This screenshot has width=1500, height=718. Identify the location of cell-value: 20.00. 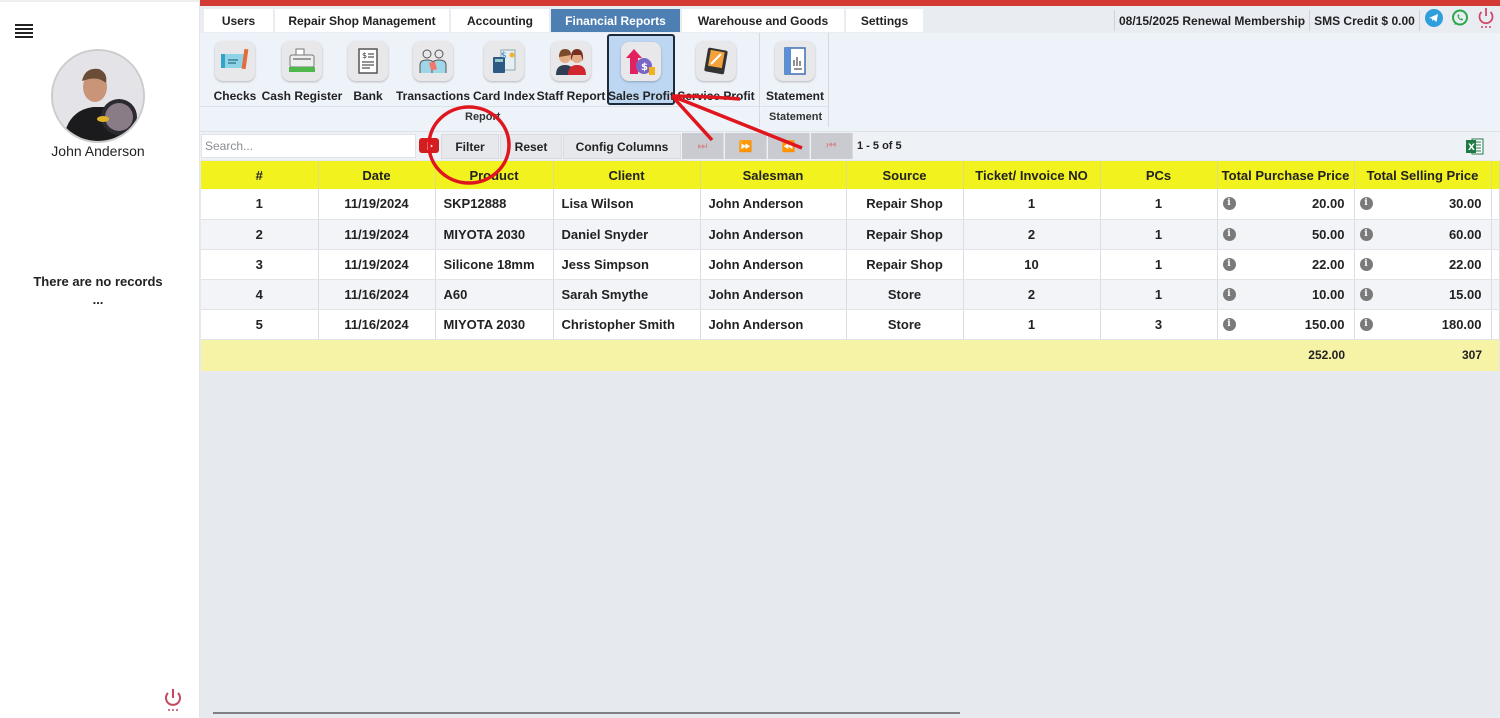
(1328, 204).